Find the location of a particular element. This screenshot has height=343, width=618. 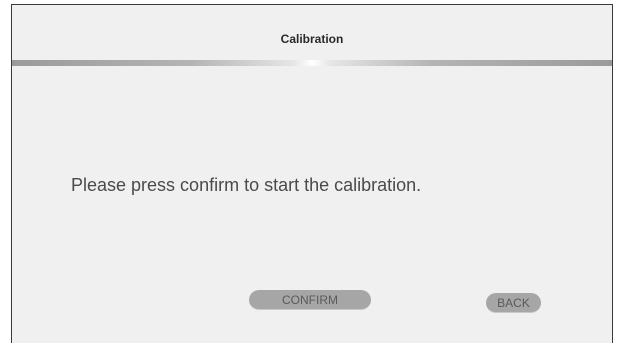

header-divider is located at coordinates (312, 63).